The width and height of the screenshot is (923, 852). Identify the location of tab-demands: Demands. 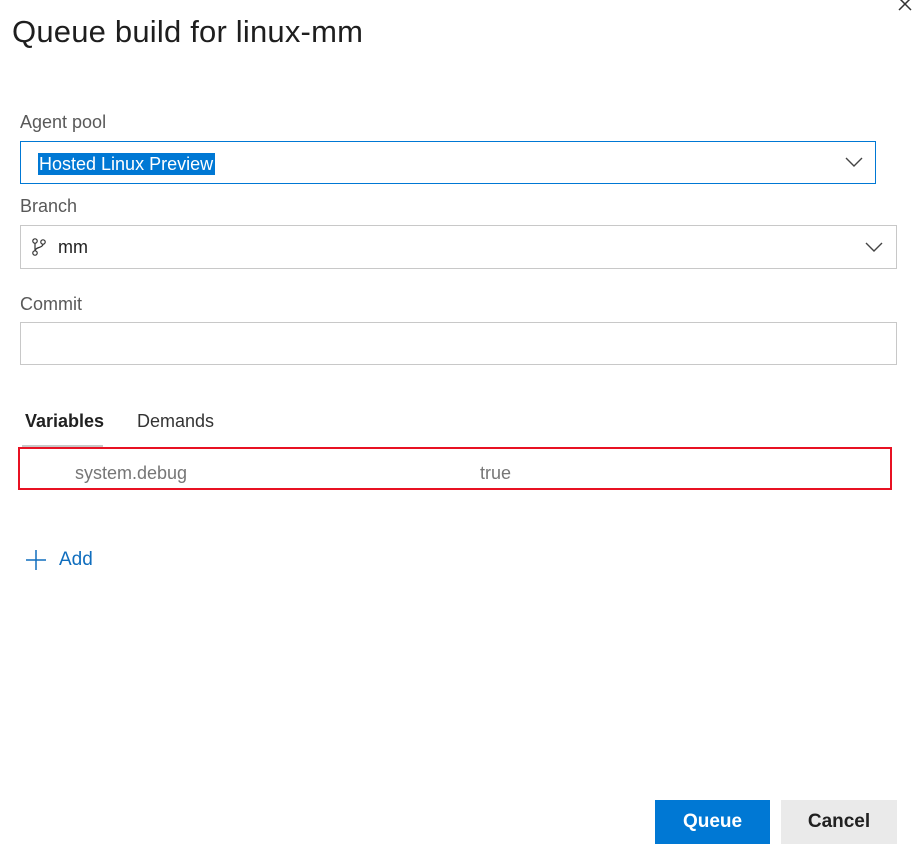
(175, 421).